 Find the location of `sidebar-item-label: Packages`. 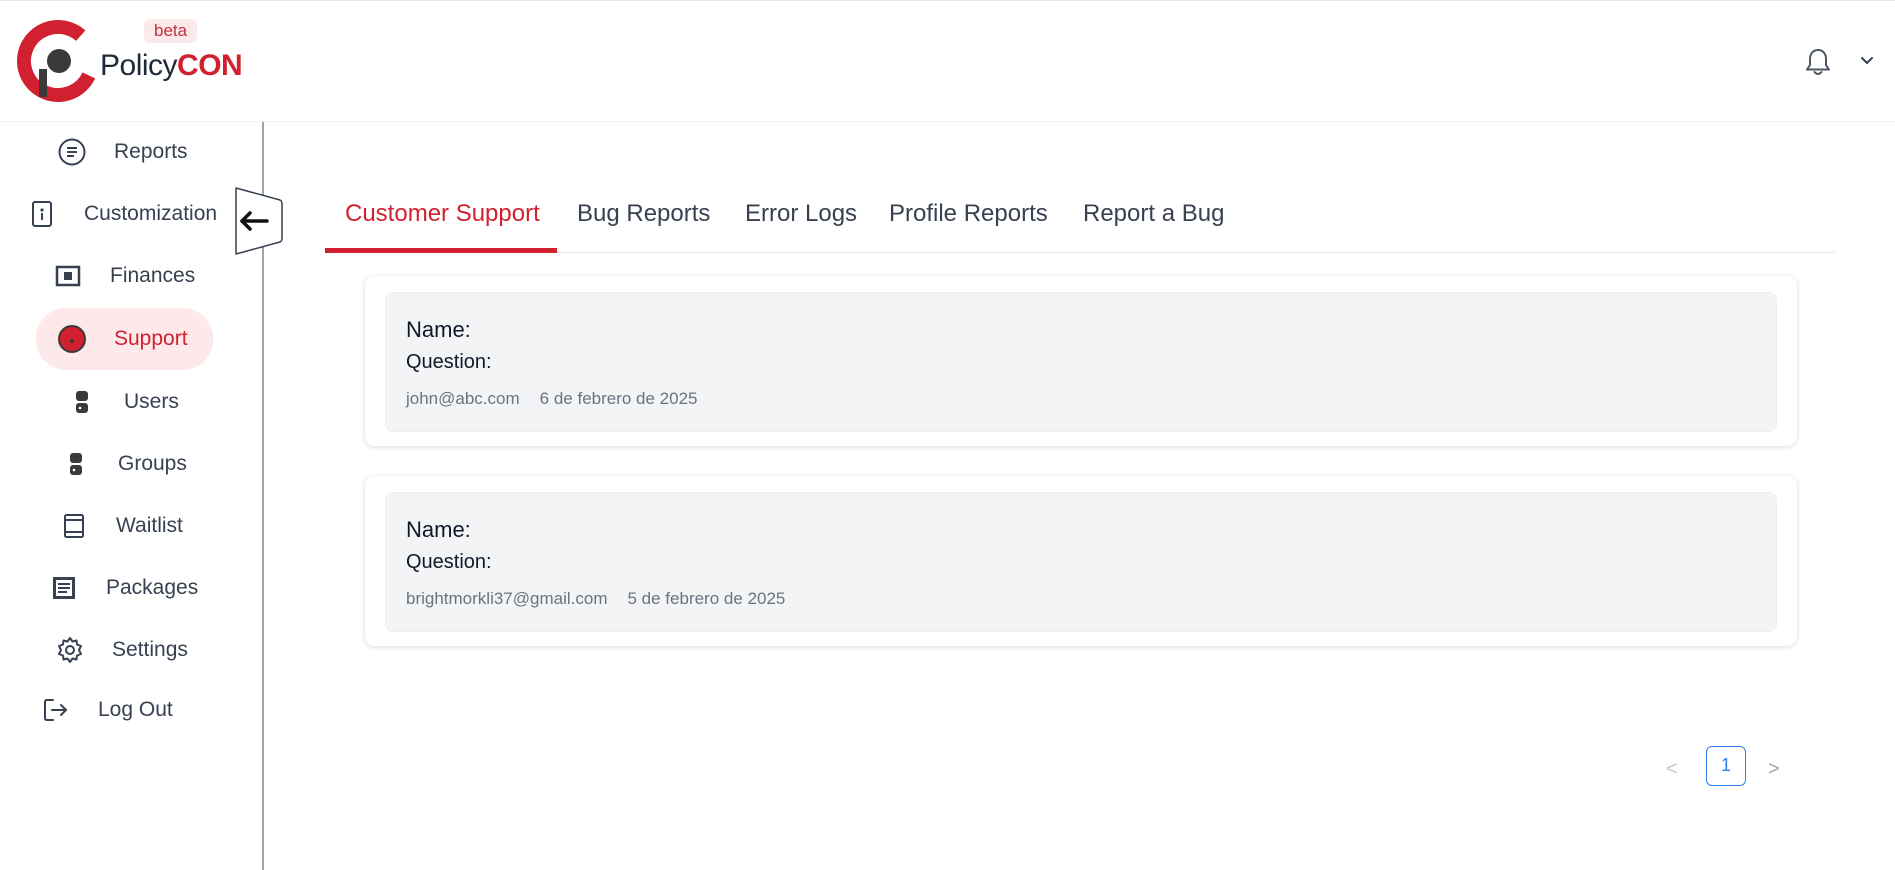

sidebar-item-label: Packages is located at coordinates (152, 587).